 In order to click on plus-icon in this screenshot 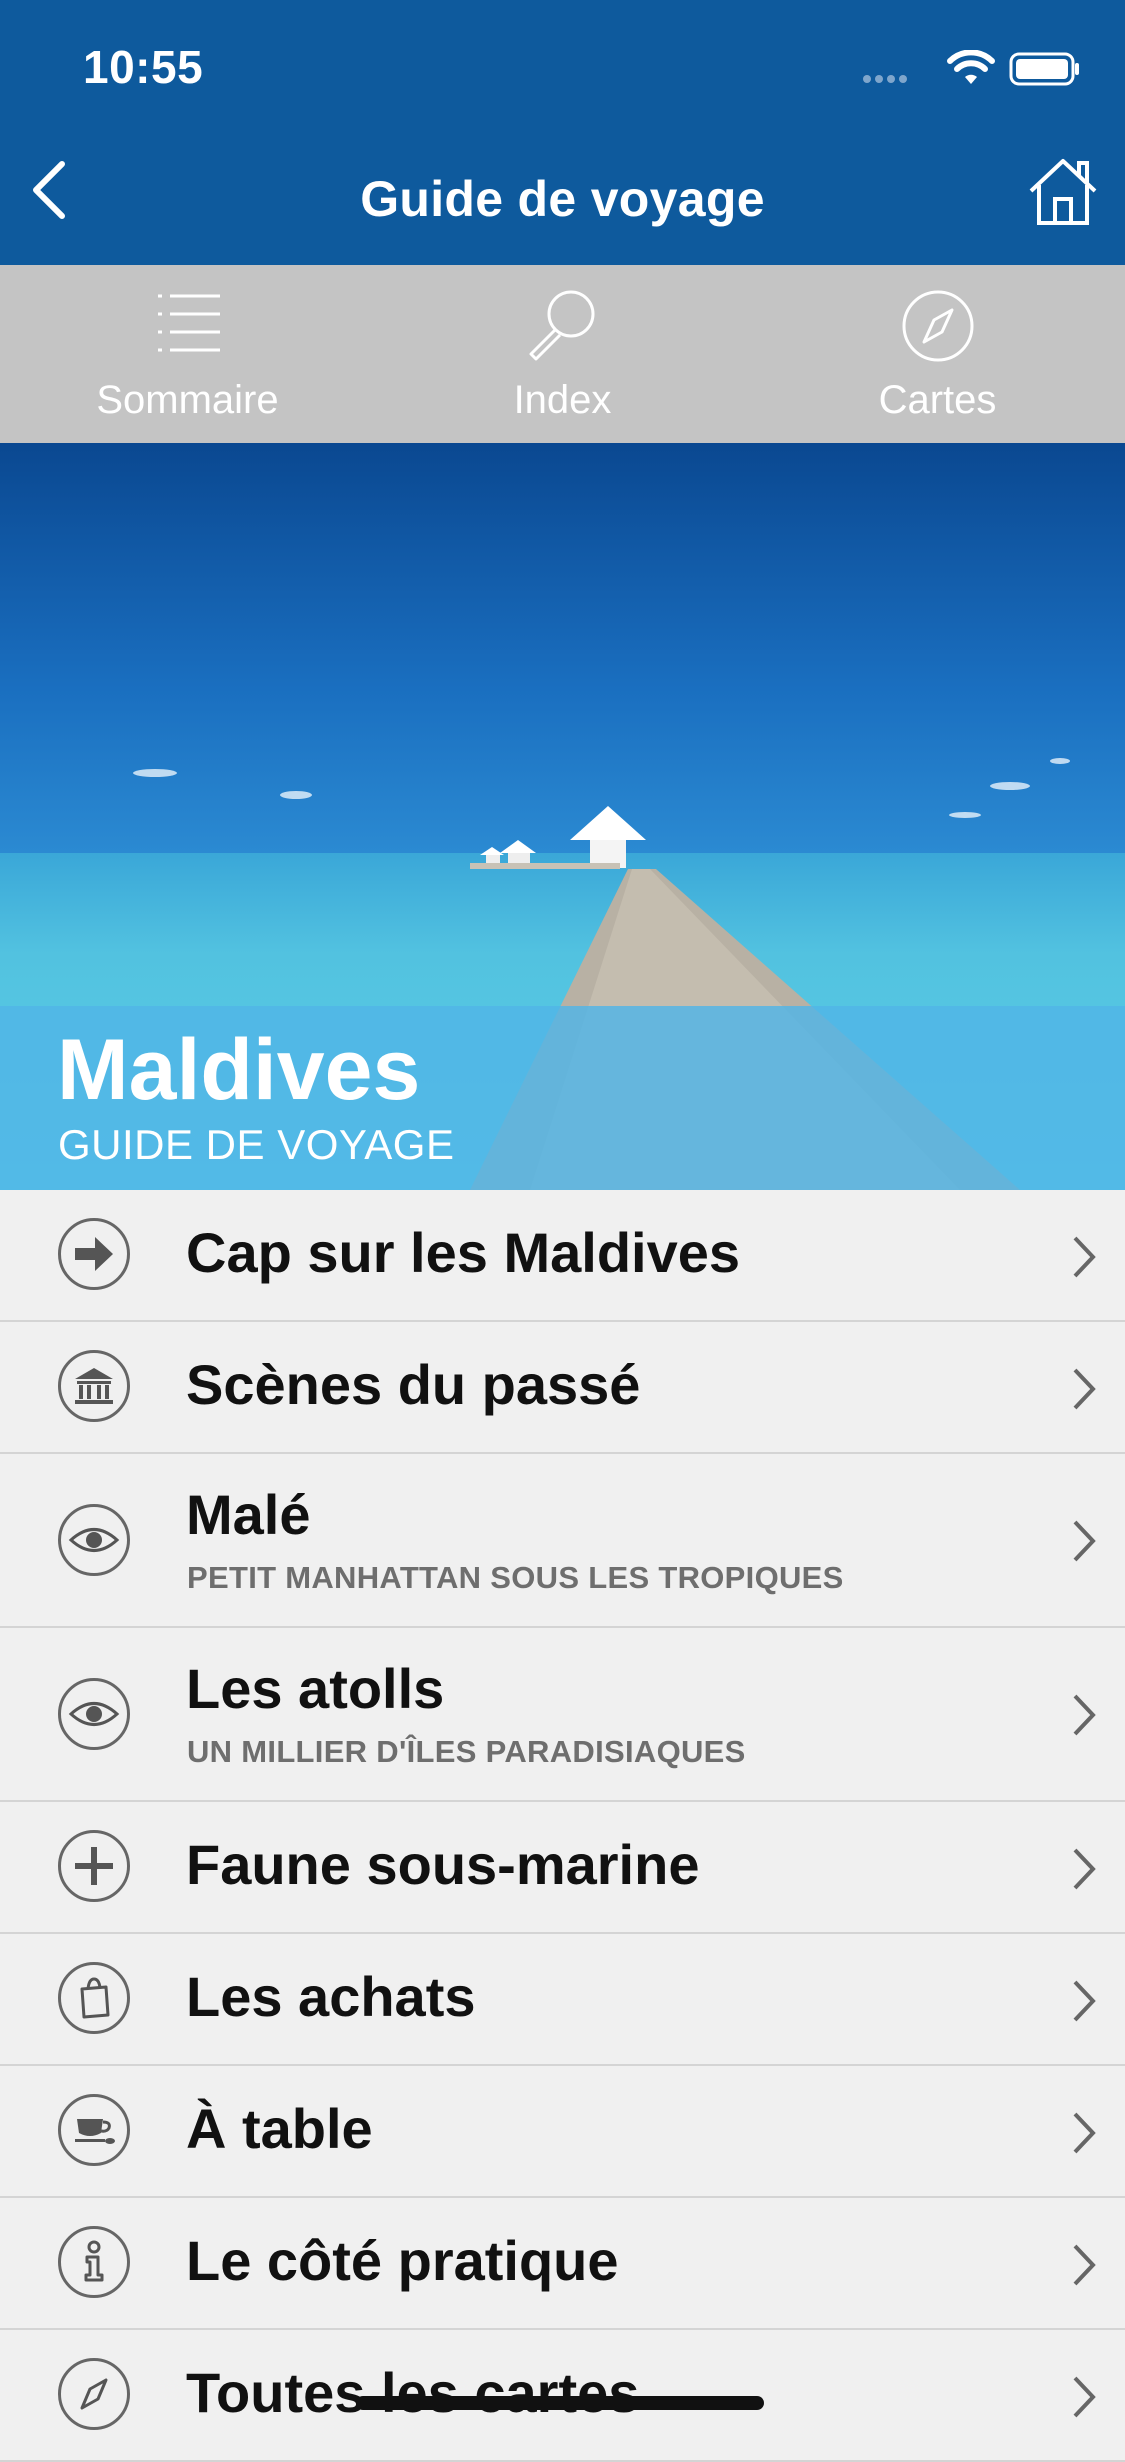, I will do `click(94, 1866)`.